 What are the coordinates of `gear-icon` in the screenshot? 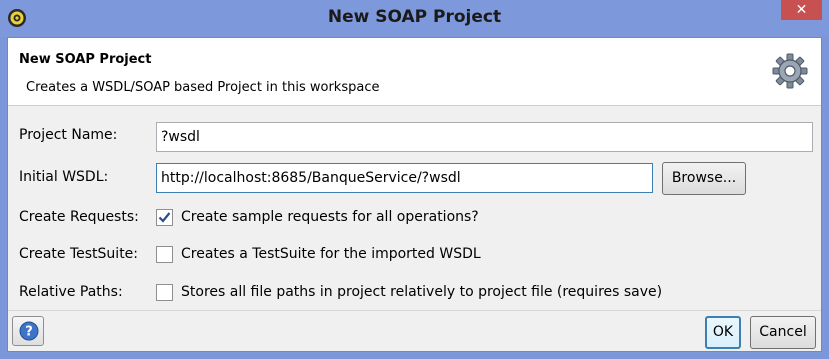 It's located at (790, 71).